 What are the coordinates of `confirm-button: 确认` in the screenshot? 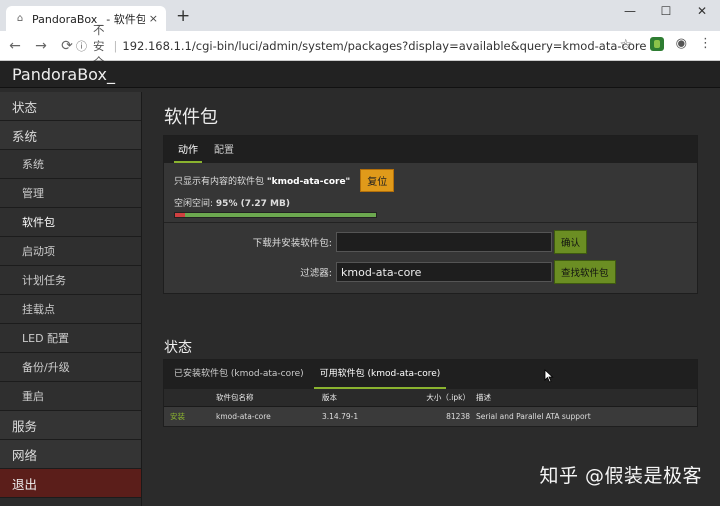 It's located at (571, 242).